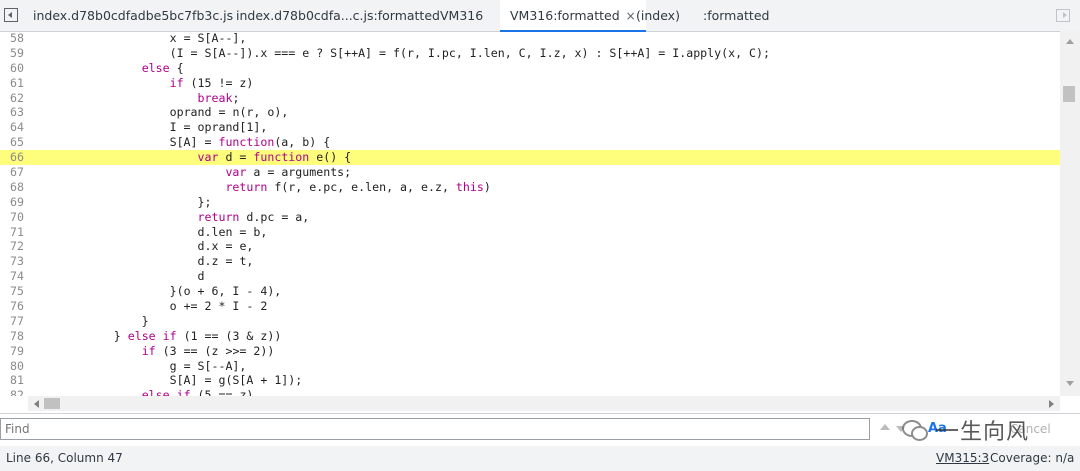  I want to click on code-line: 70 return d.pc = a,, so click(530, 217).